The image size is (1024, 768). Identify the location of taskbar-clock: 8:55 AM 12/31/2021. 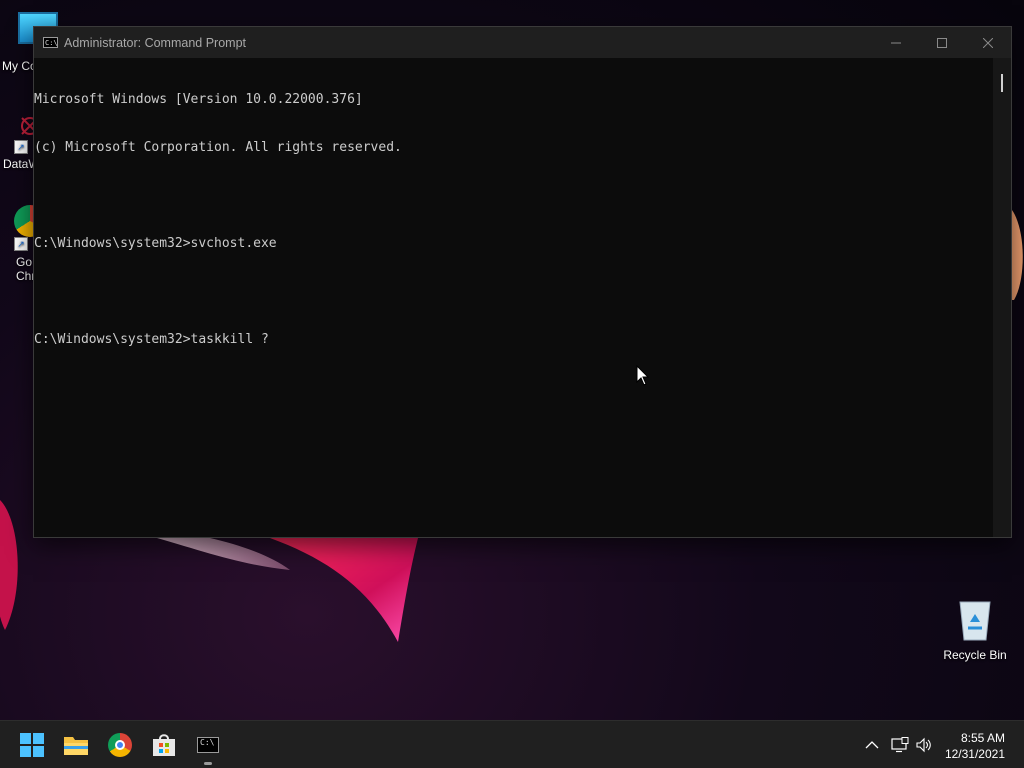
(975, 746).